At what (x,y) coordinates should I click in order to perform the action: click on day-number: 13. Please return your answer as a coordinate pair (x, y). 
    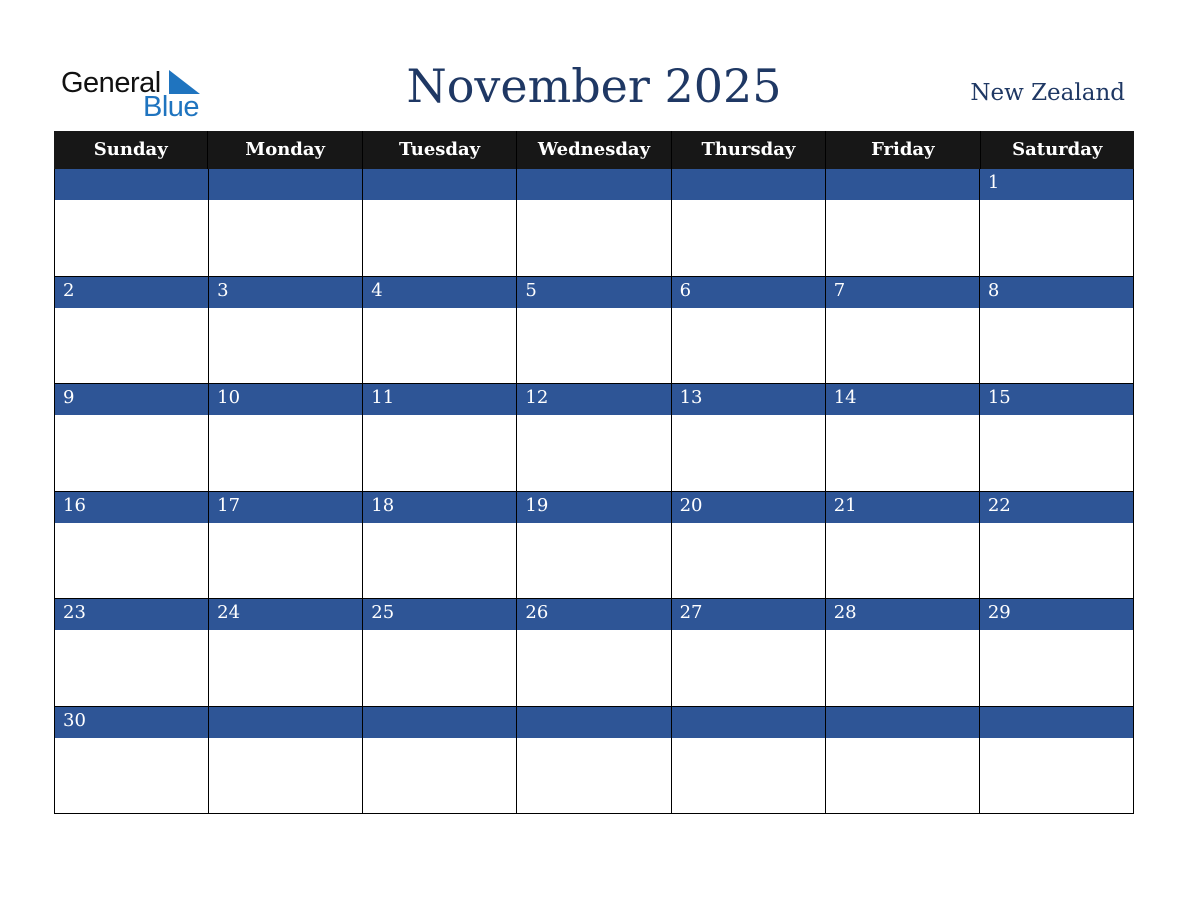
    Looking at the image, I should click on (748, 399).